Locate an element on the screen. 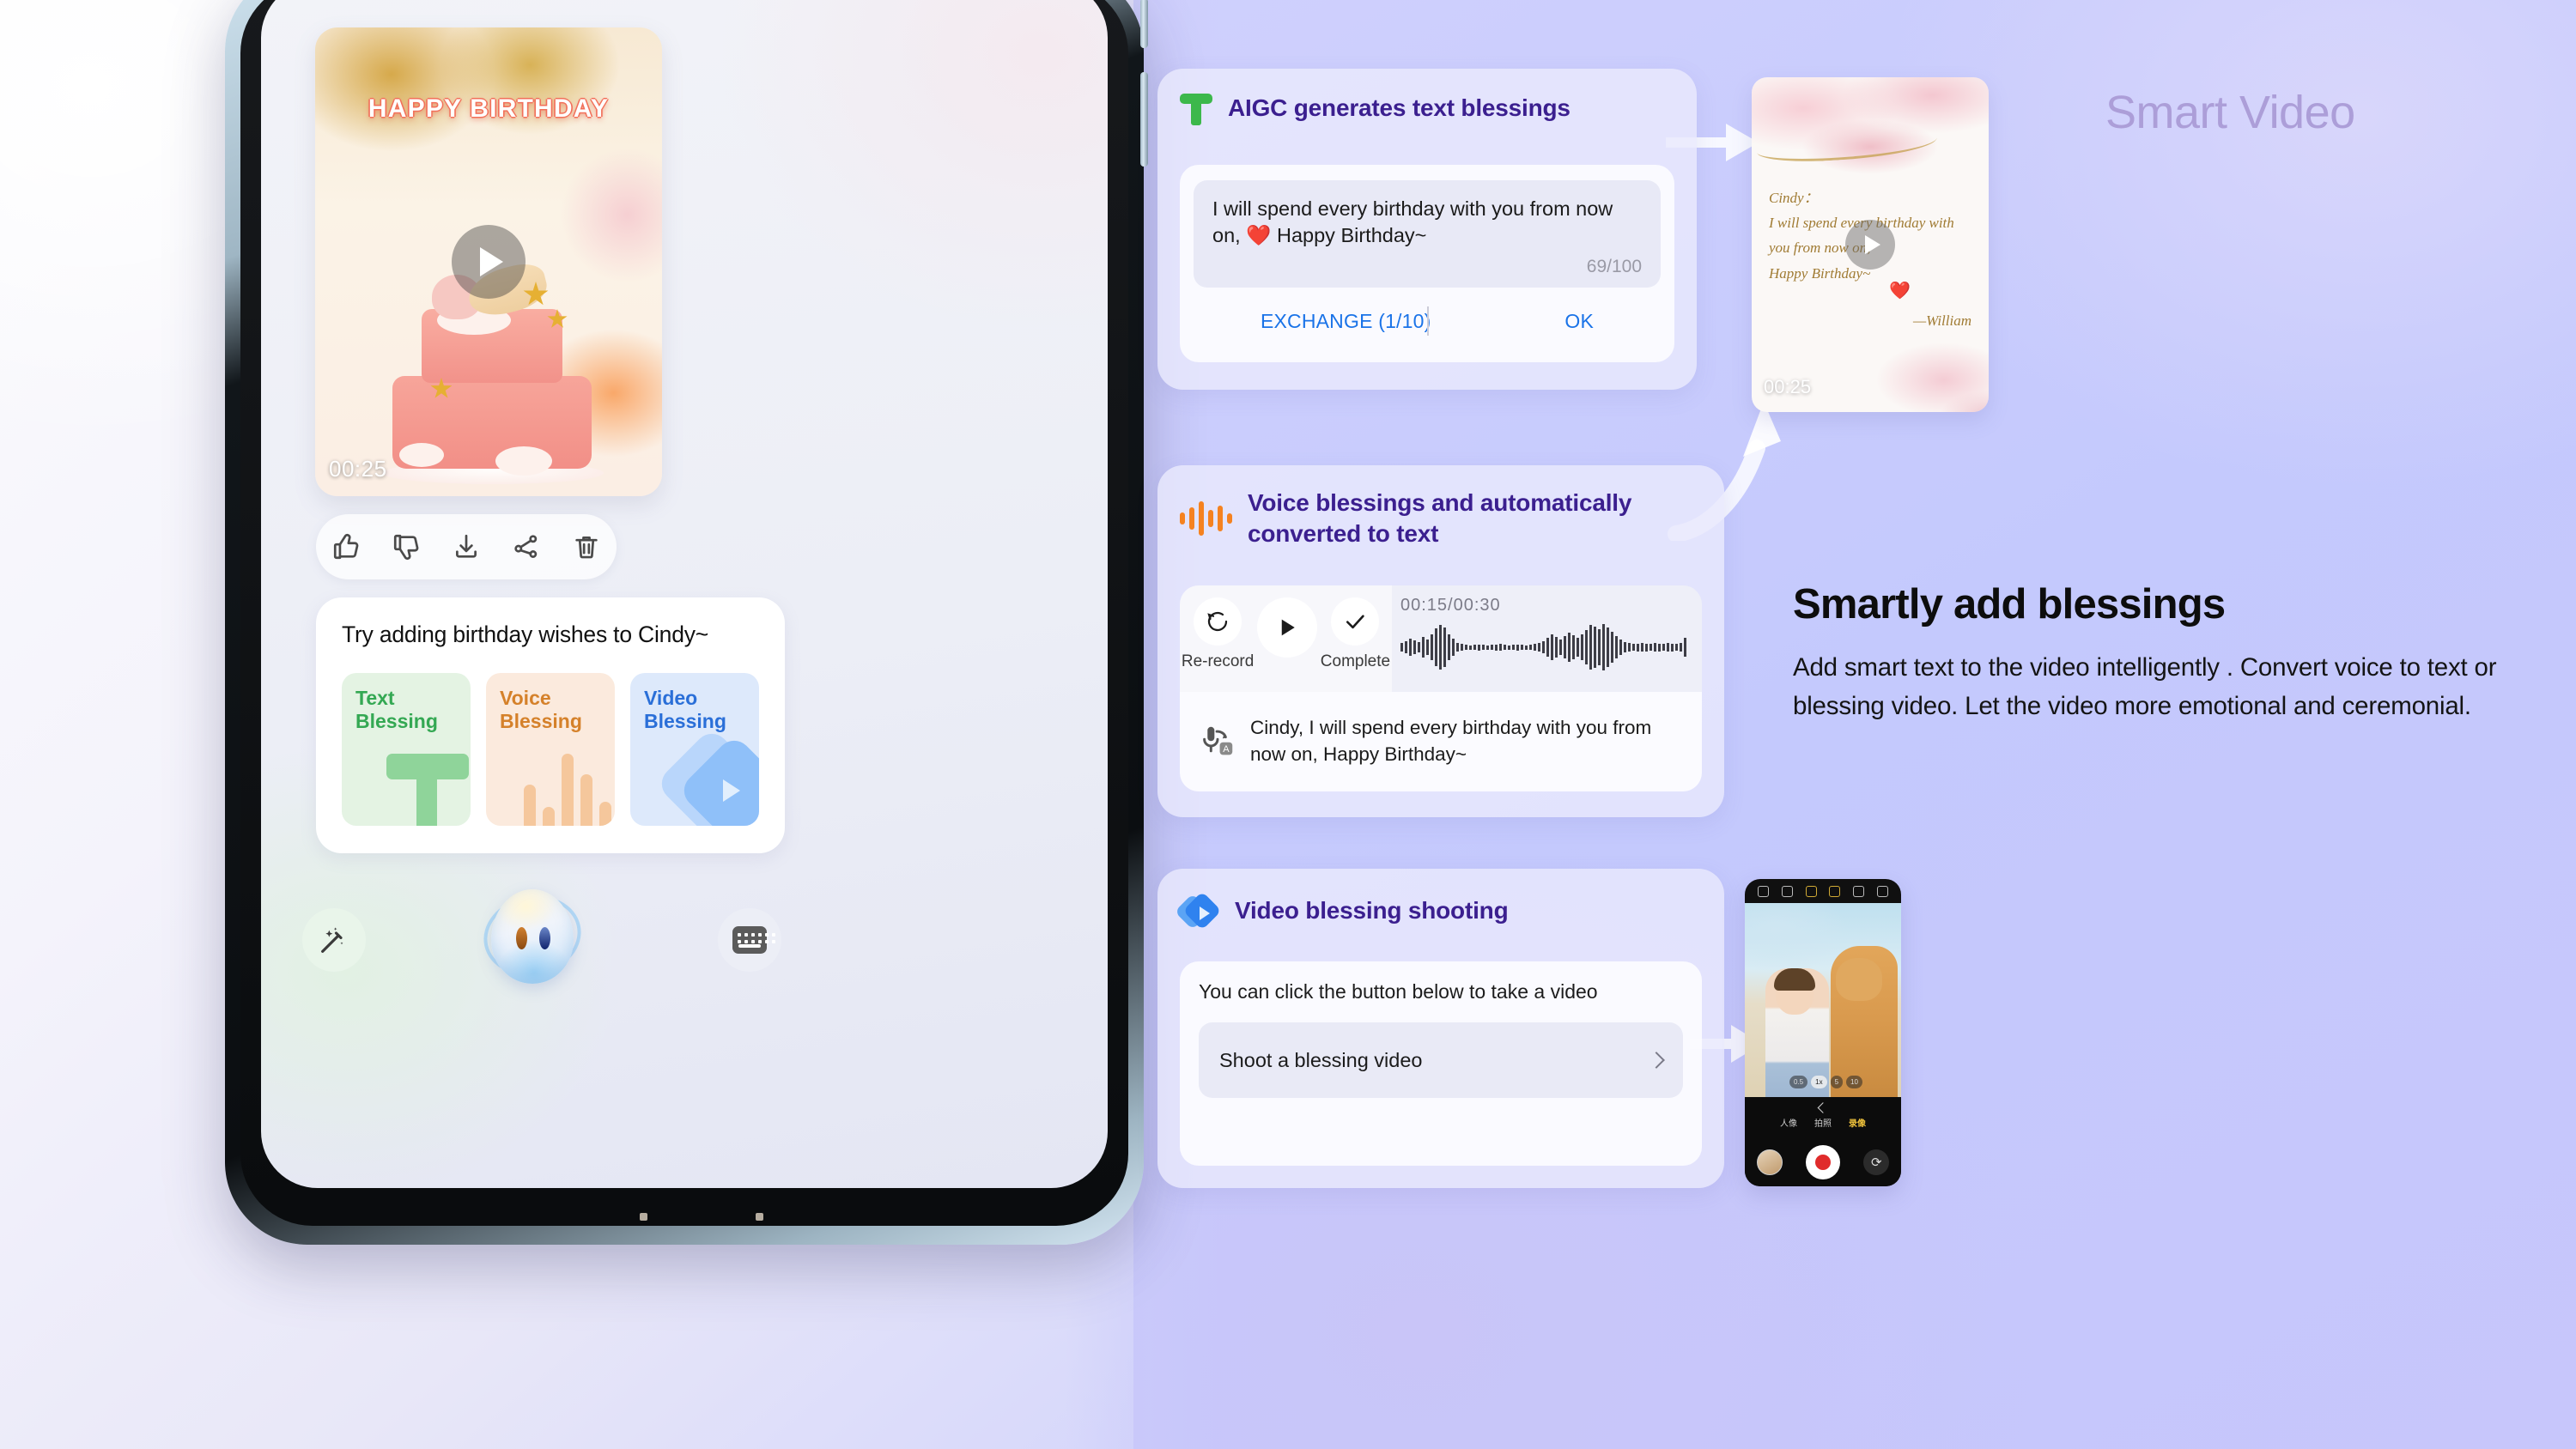  filter-icon is located at coordinates (1787, 891).